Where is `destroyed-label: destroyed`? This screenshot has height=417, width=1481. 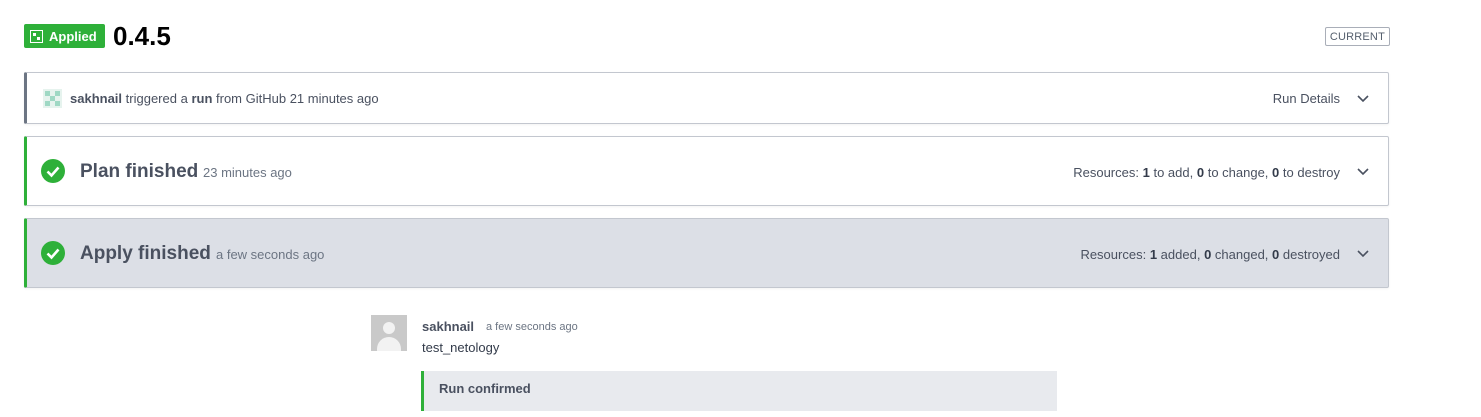 destroyed-label: destroyed is located at coordinates (1311, 254).